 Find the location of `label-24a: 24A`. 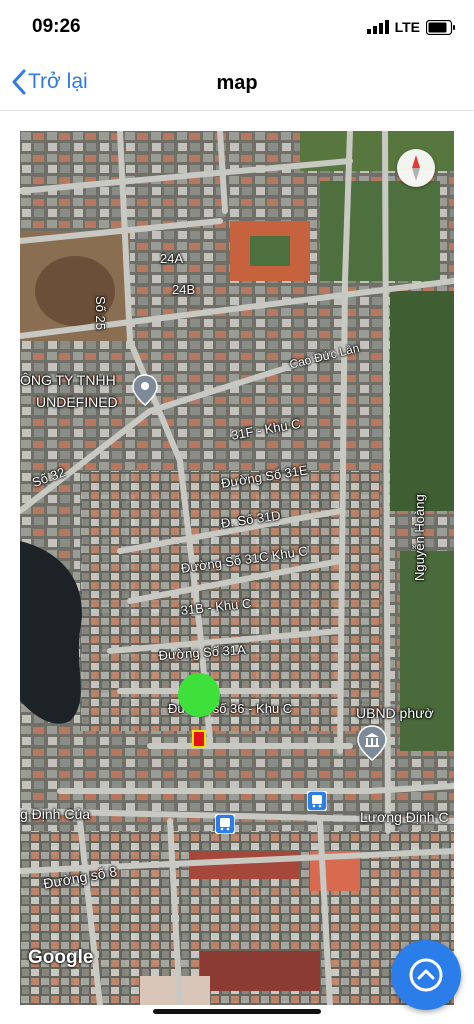

label-24a: 24A is located at coordinates (172, 258).